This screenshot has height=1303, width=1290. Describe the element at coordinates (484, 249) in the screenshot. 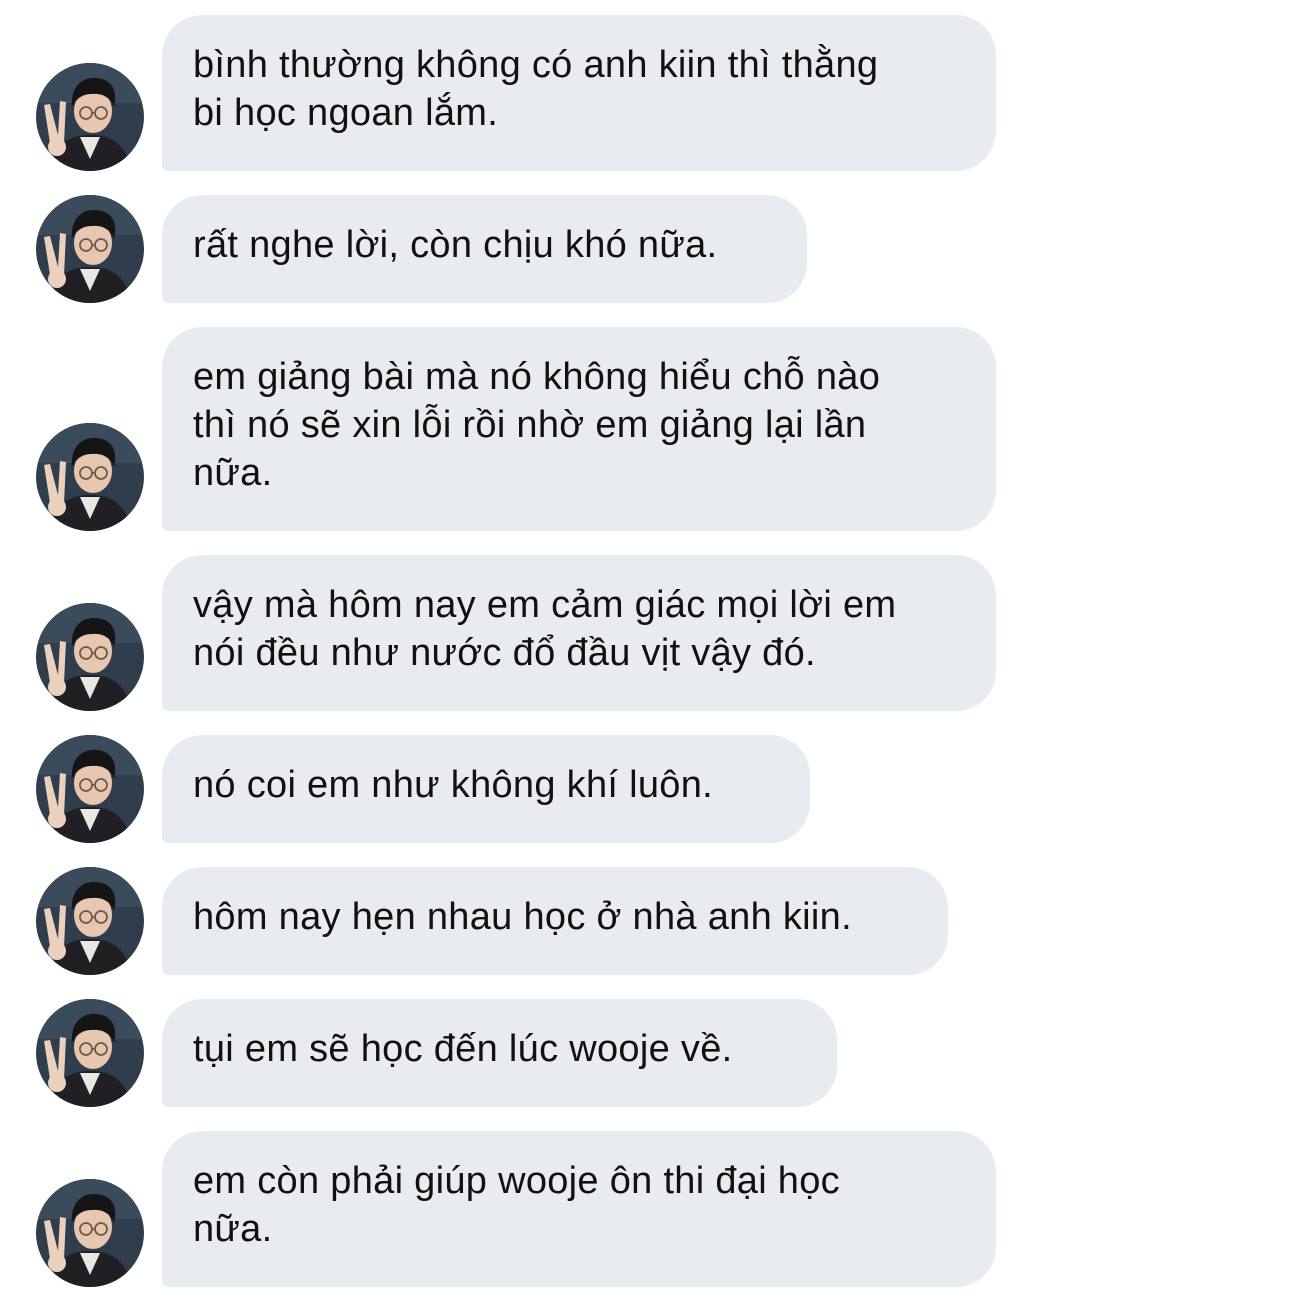

I see `message-bubble: rất nghe lời, còn chịu khó nữa.` at that location.